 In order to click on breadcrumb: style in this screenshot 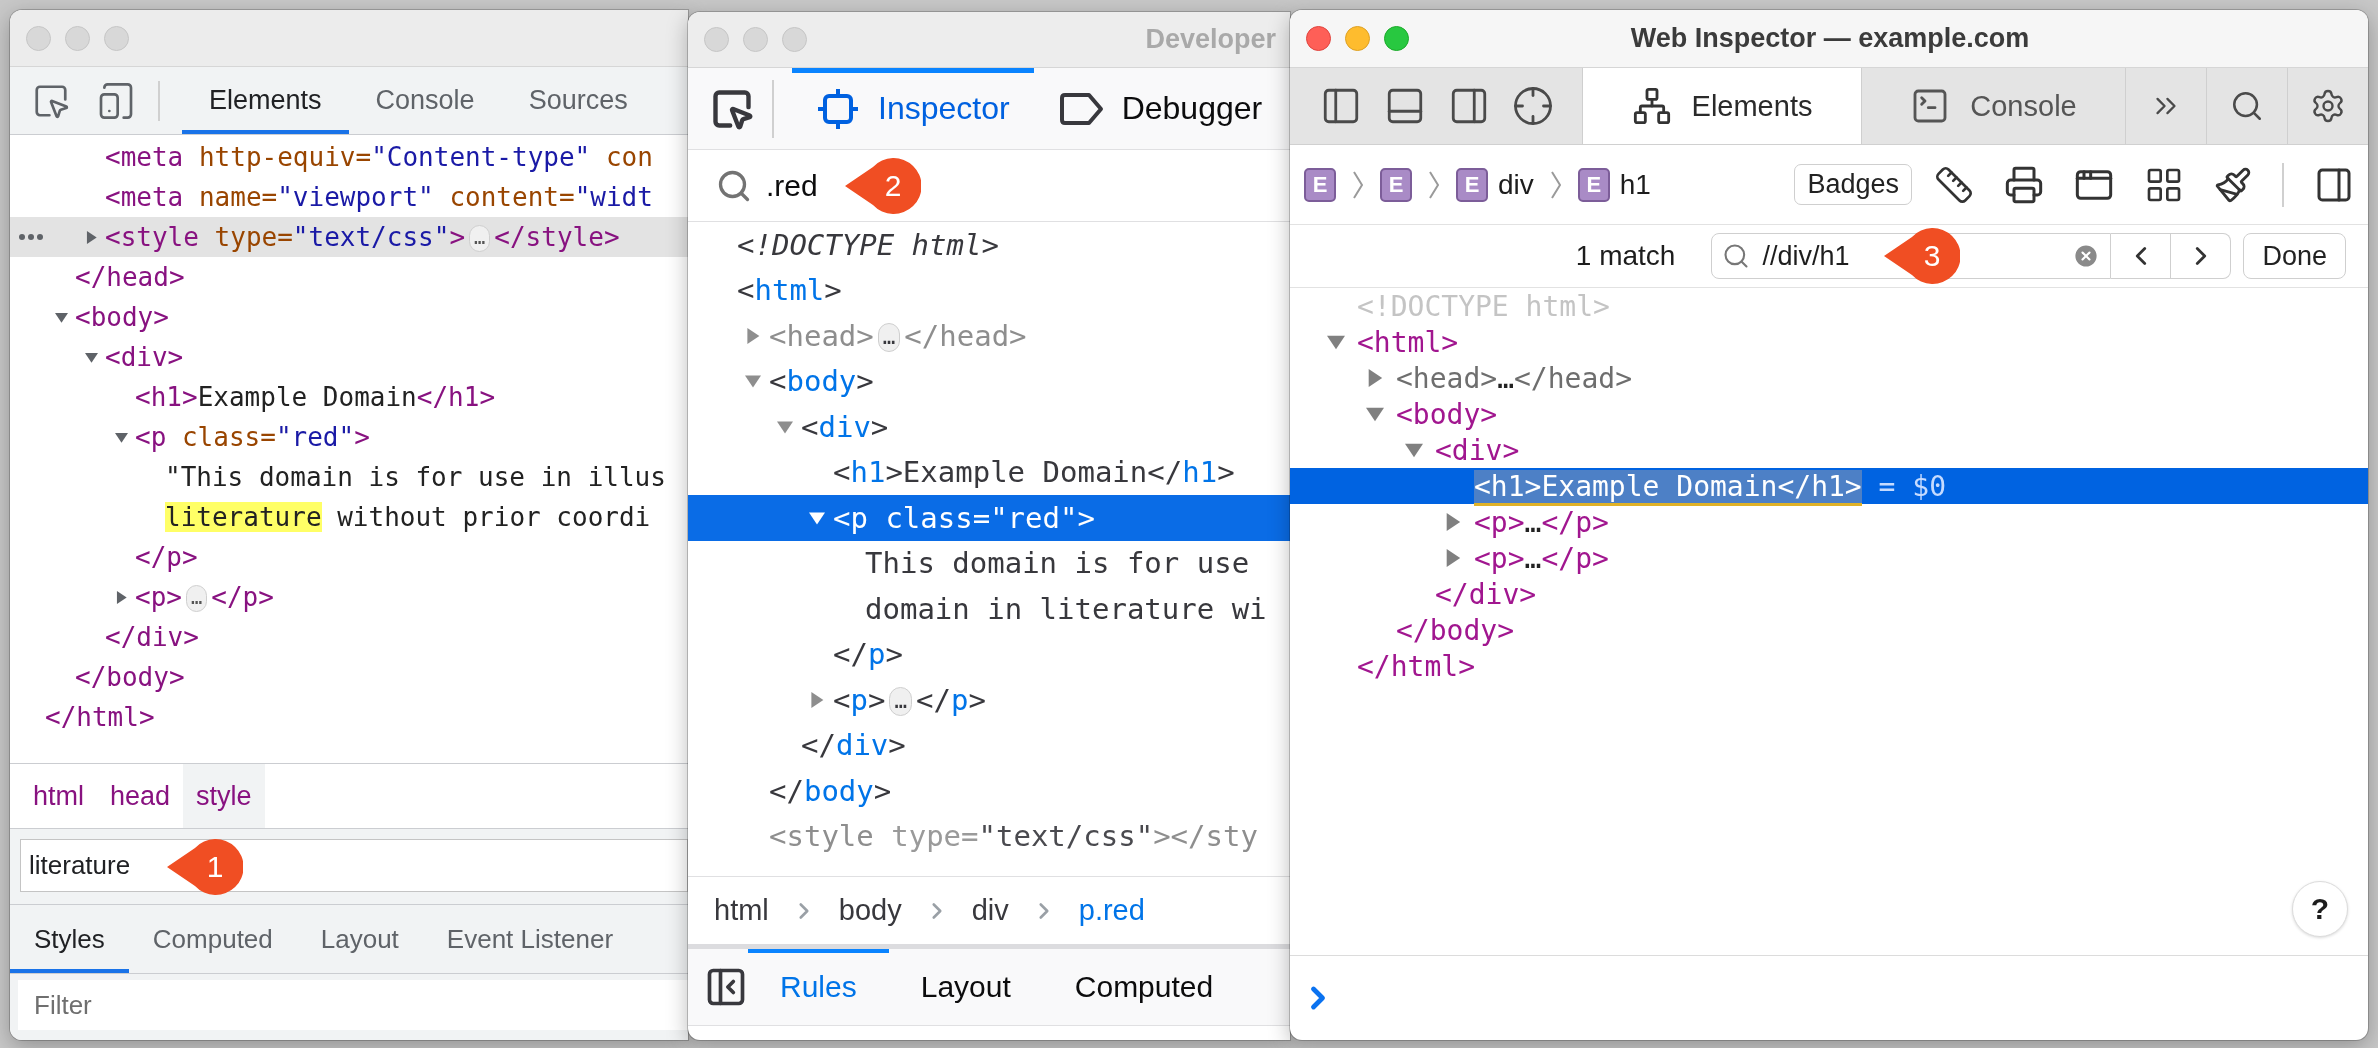, I will do `click(224, 796)`.